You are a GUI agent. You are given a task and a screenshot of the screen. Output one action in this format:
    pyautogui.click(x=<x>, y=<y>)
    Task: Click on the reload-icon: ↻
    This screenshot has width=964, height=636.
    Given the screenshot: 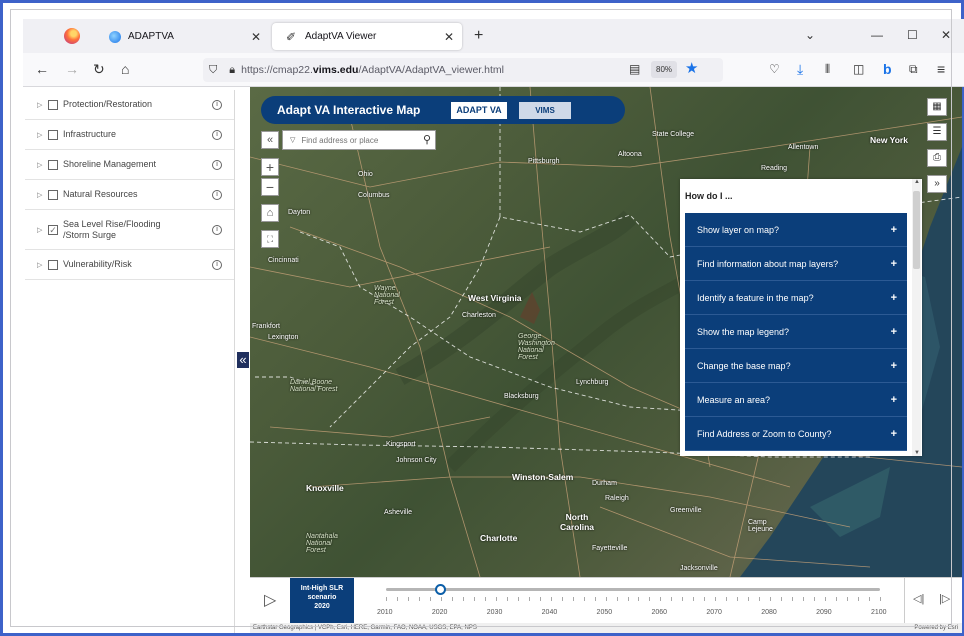 What is the action you would take?
    pyautogui.click(x=99, y=69)
    